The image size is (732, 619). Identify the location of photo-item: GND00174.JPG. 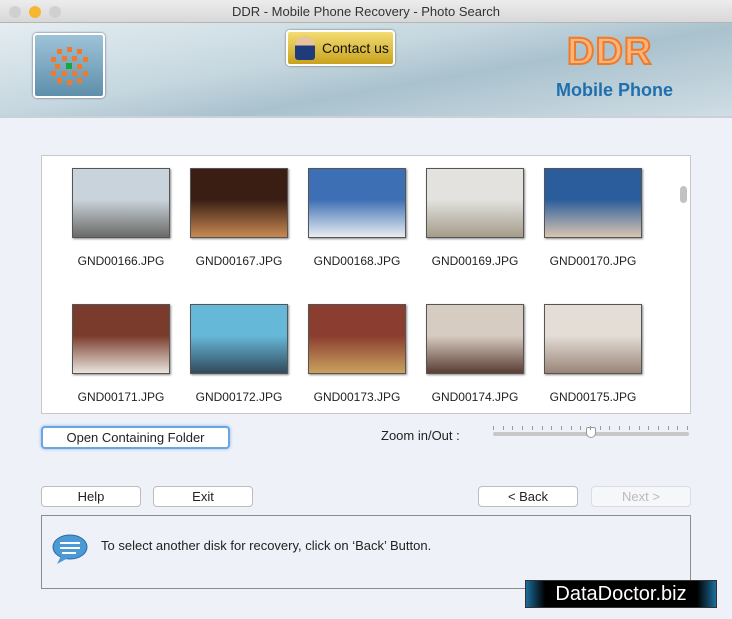
(475, 354).